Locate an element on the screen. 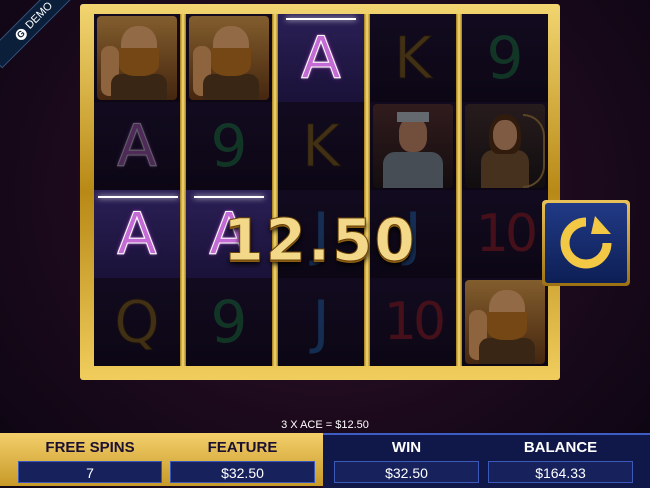  balance-label: BALANCE is located at coordinates (560, 447).